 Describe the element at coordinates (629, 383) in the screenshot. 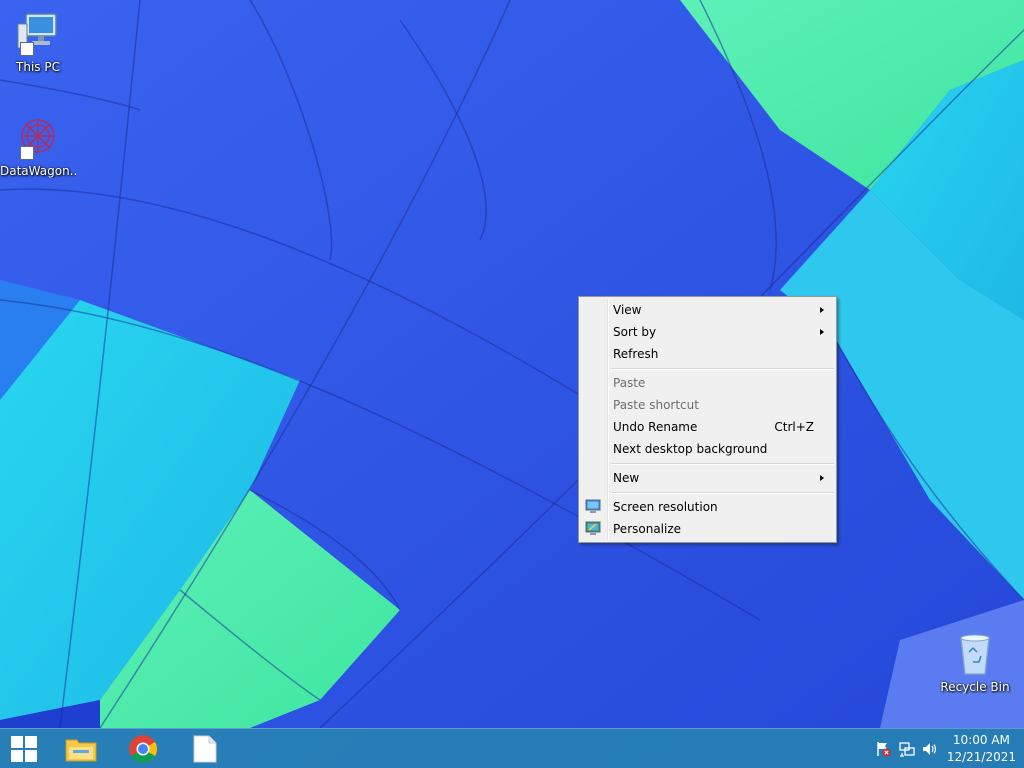

I see `menu-item-label: Paste` at that location.